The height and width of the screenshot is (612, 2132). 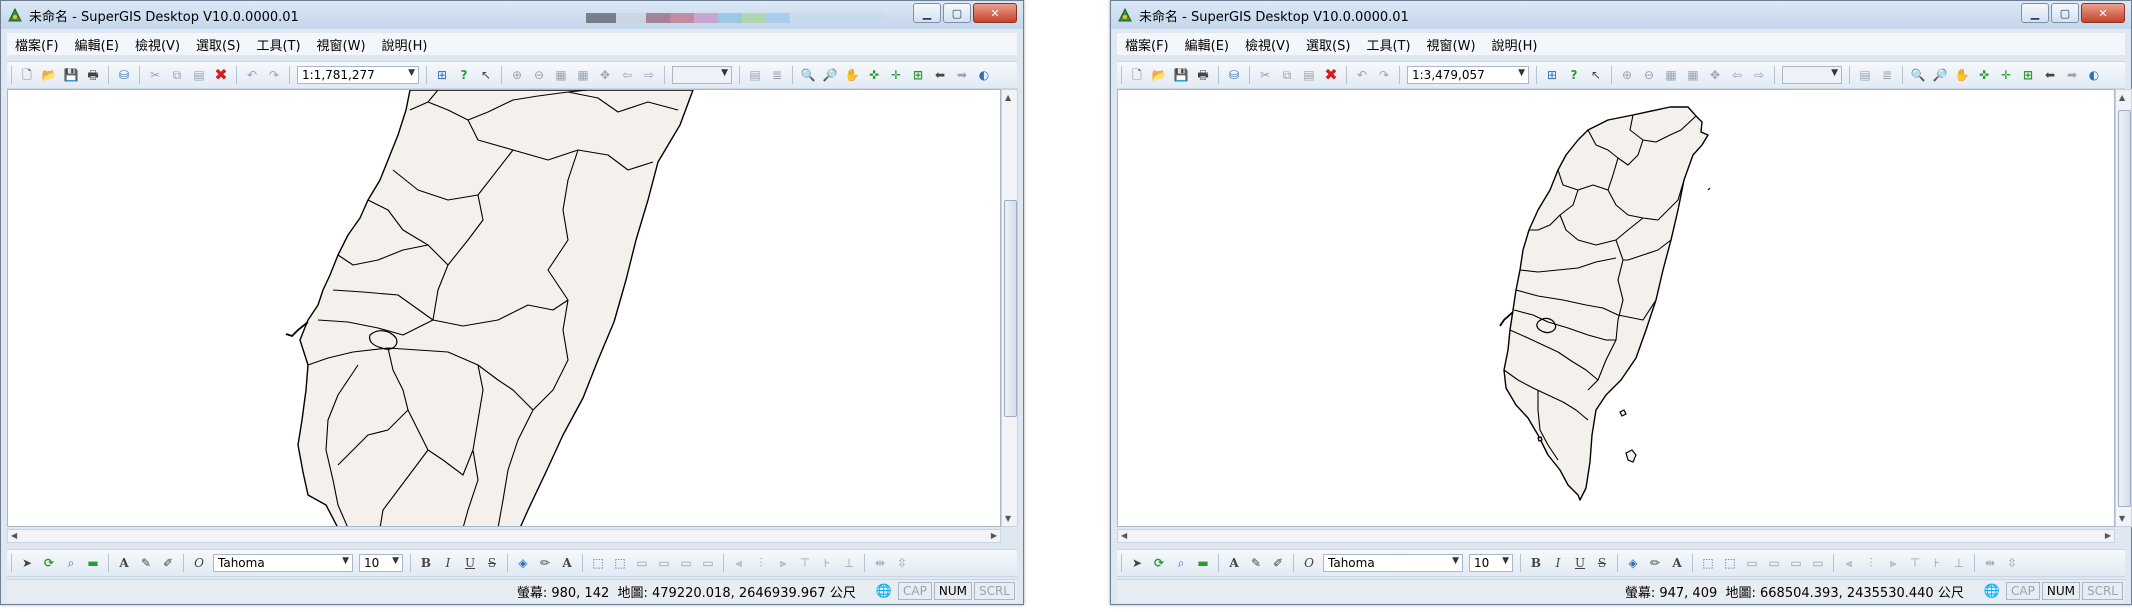 What do you see at coordinates (426, 563) in the screenshot?
I see `bold-icon: B` at bounding box center [426, 563].